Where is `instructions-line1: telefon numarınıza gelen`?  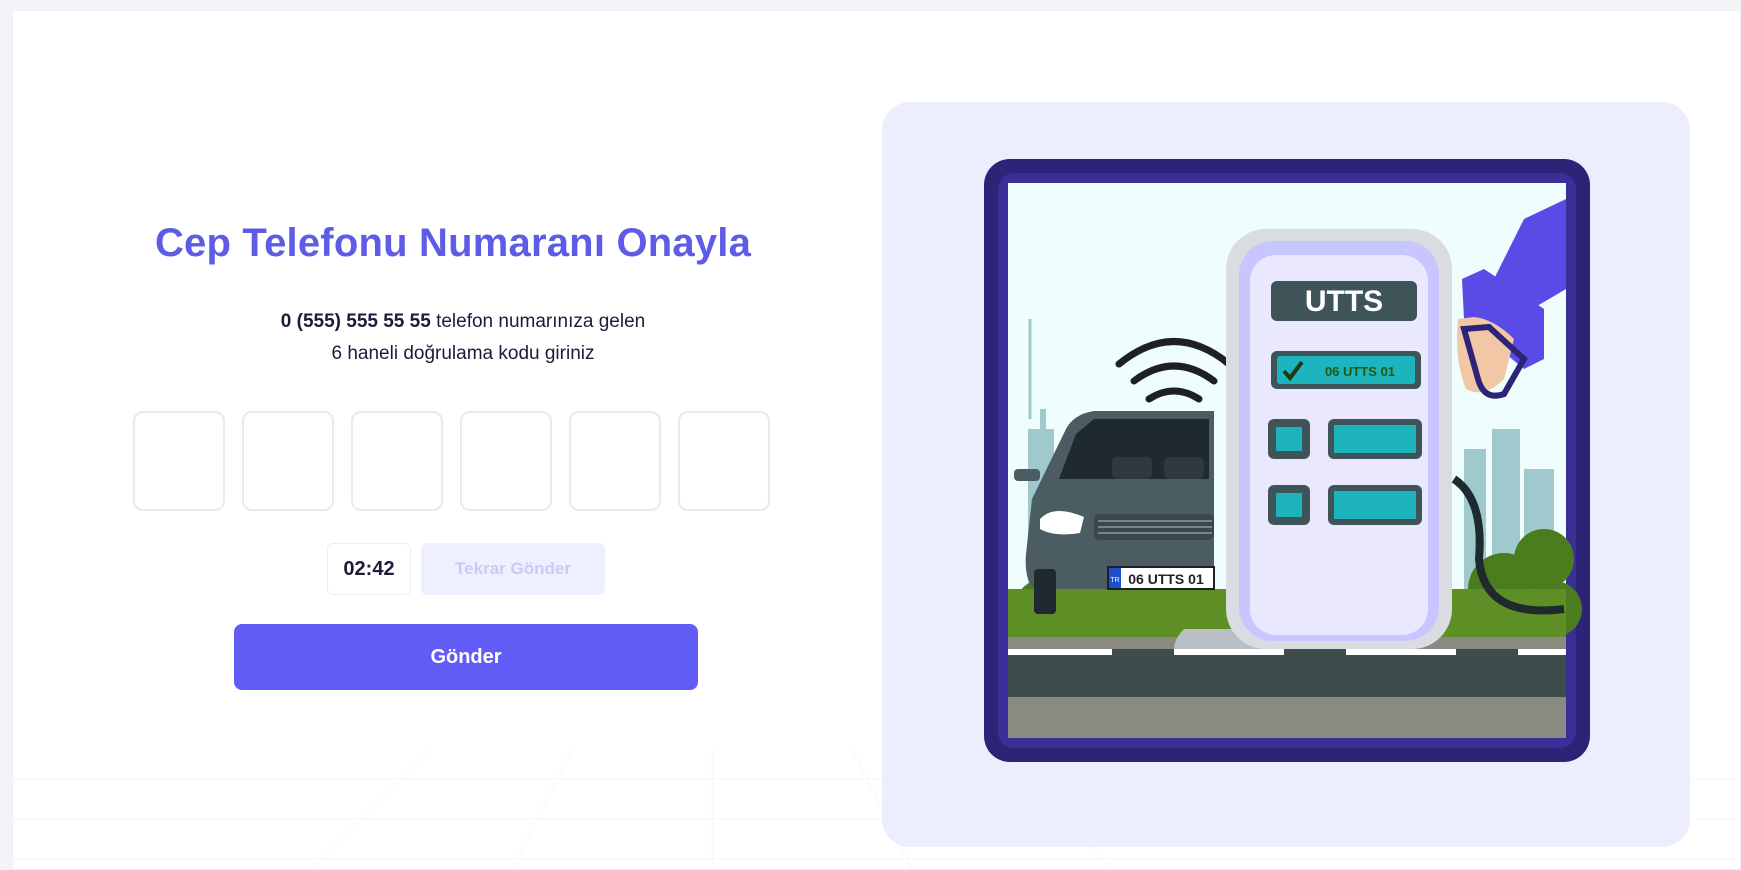 instructions-line1: telefon numarınıza gelen is located at coordinates (538, 321).